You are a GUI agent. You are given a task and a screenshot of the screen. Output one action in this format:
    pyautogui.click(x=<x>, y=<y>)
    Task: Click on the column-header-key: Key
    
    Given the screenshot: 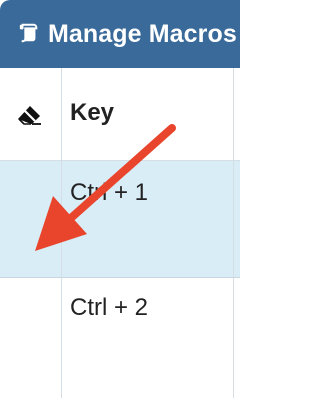 What is the action you would take?
    pyautogui.click(x=92, y=113)
    